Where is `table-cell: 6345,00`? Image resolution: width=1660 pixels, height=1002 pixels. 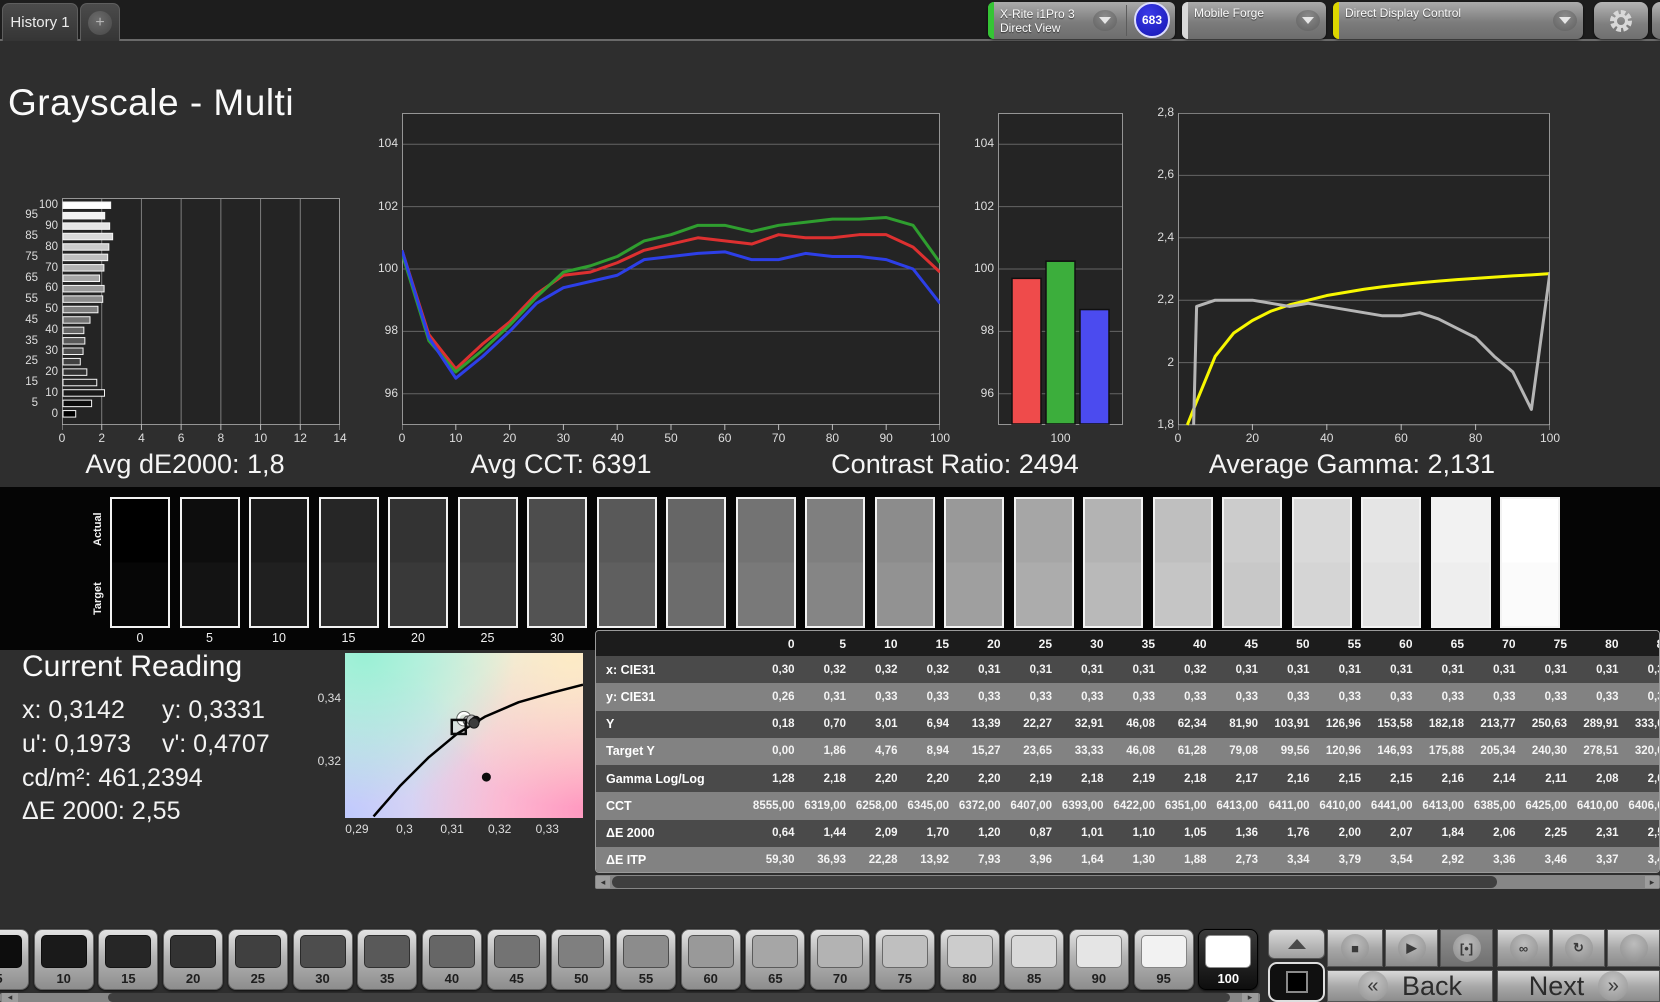 table-cell: 6345,00 is located at coordinates (928, 805).